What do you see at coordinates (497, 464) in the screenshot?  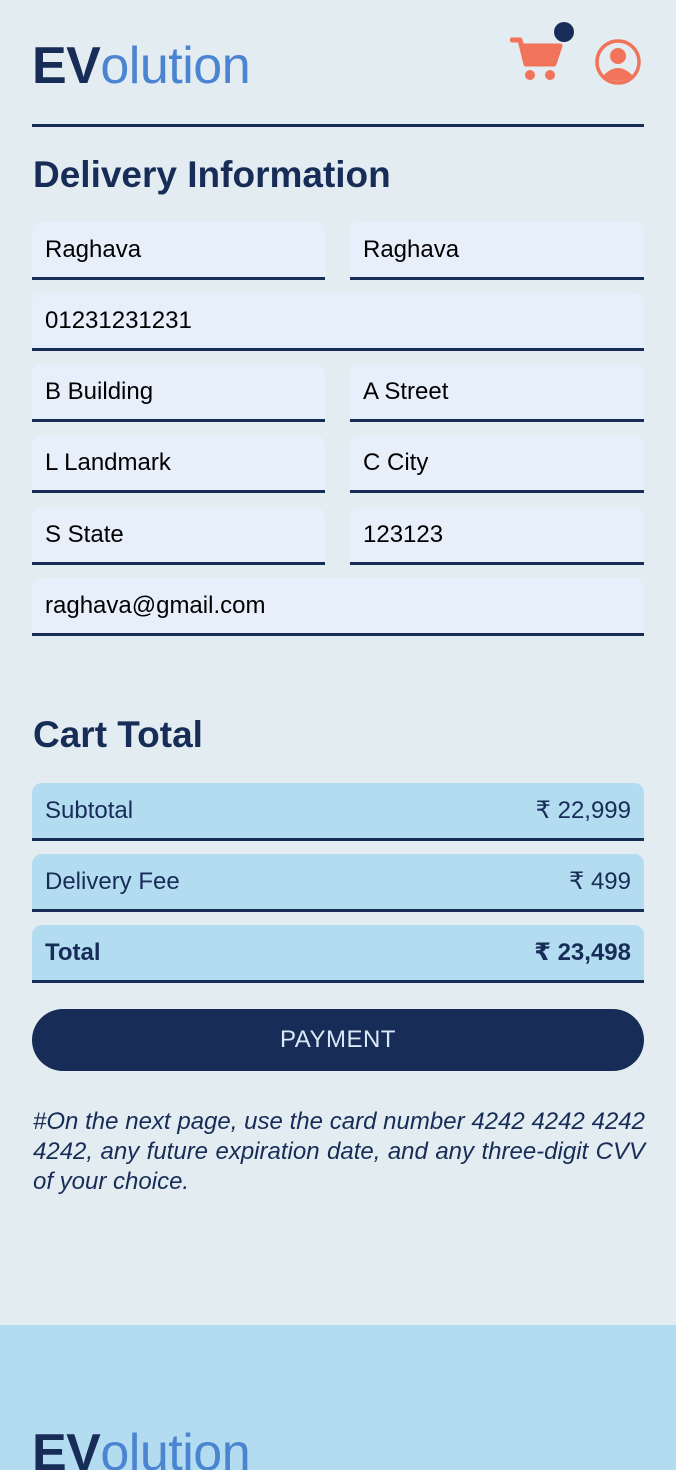 I see `city-input` at bounding box center [497, 464].